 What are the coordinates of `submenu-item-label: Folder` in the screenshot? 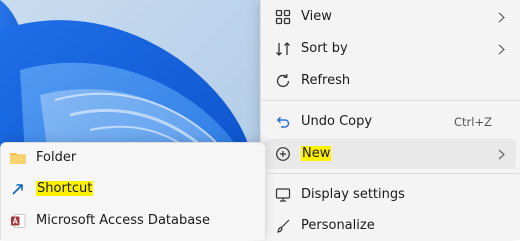 It's located at (56, 157).